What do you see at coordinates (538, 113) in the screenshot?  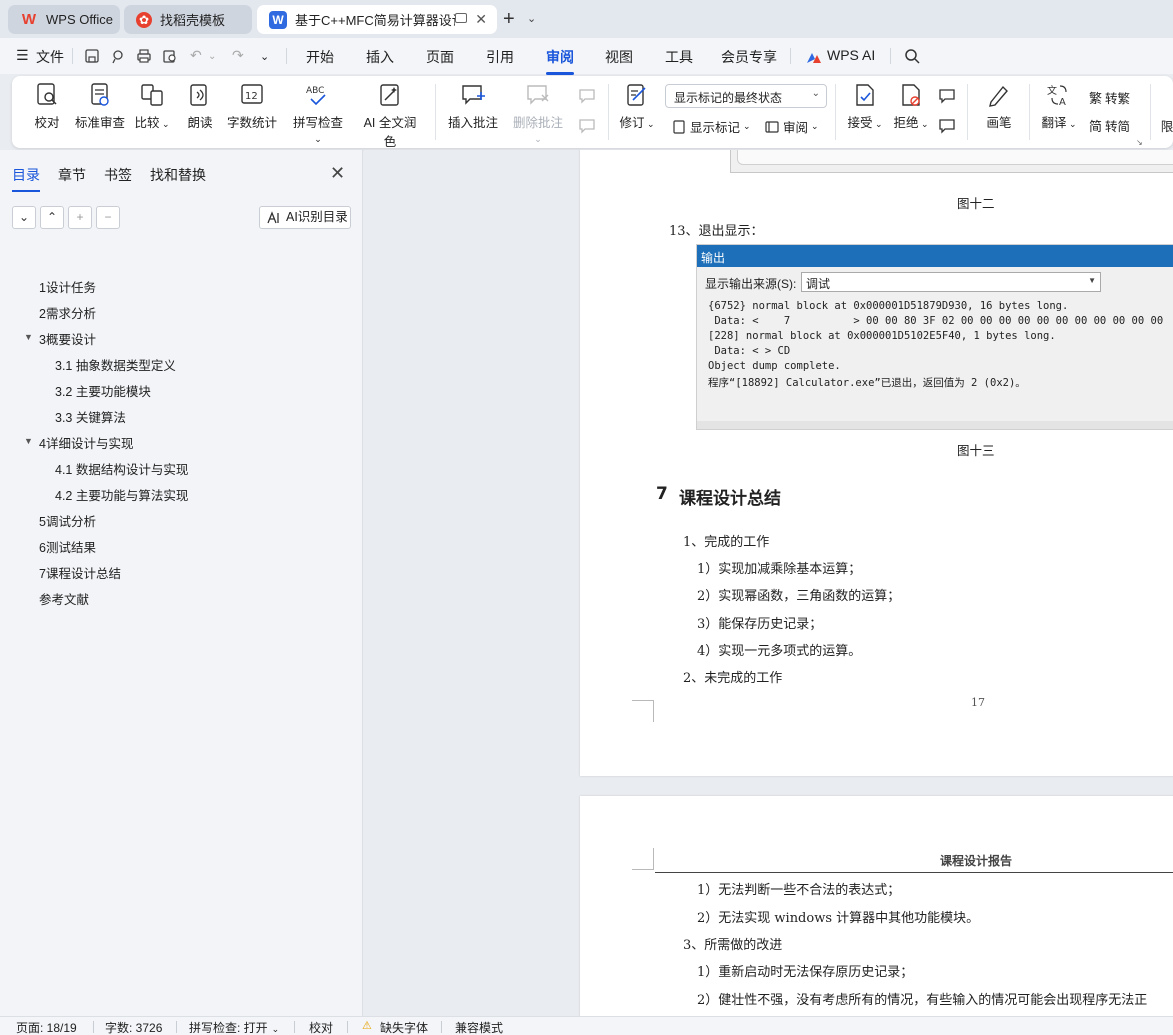 I see `delete-comment-button: 删除批注 ⌄` at bounding box center [538, 113].